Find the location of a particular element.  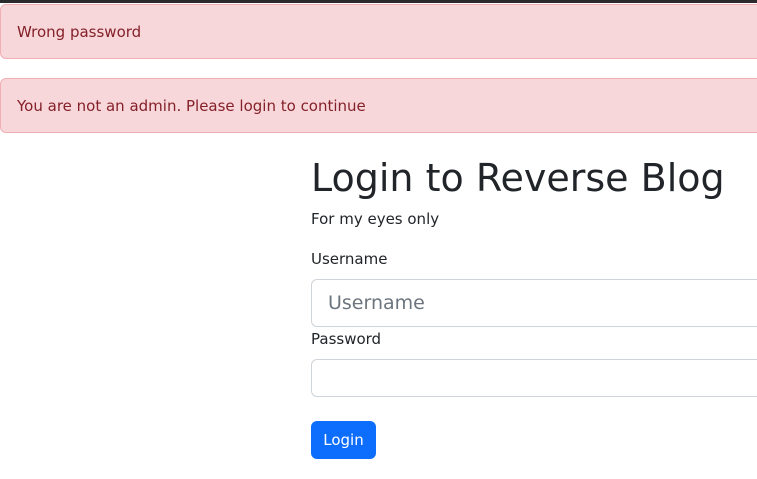

username-input is located at coordinates (534, 303).